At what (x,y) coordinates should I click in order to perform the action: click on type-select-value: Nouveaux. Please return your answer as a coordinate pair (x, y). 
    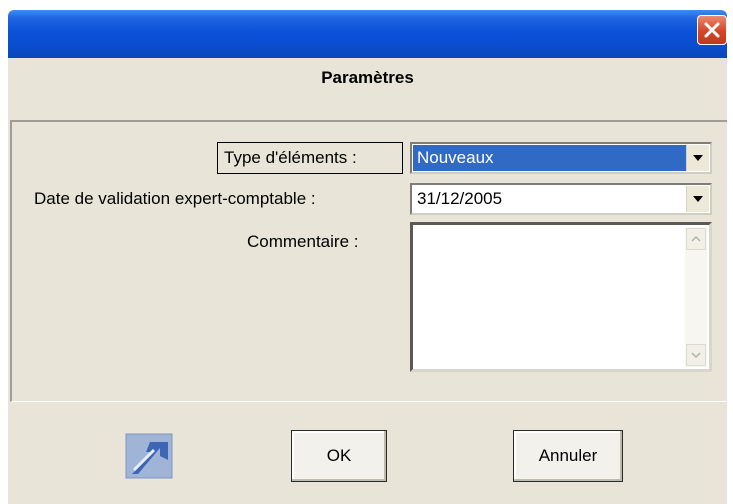
    Looking at the image, I should click on (549, 158).